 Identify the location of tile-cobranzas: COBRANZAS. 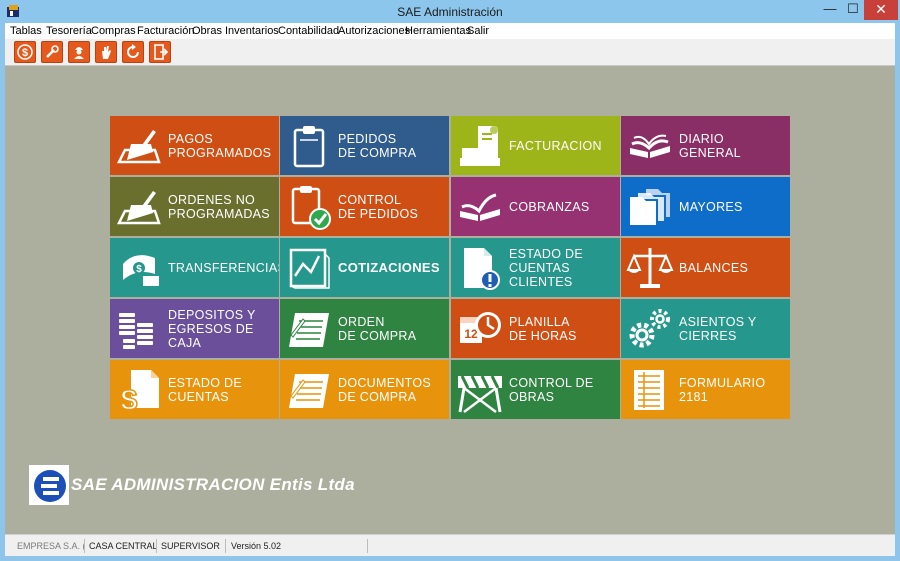
(535, 206).